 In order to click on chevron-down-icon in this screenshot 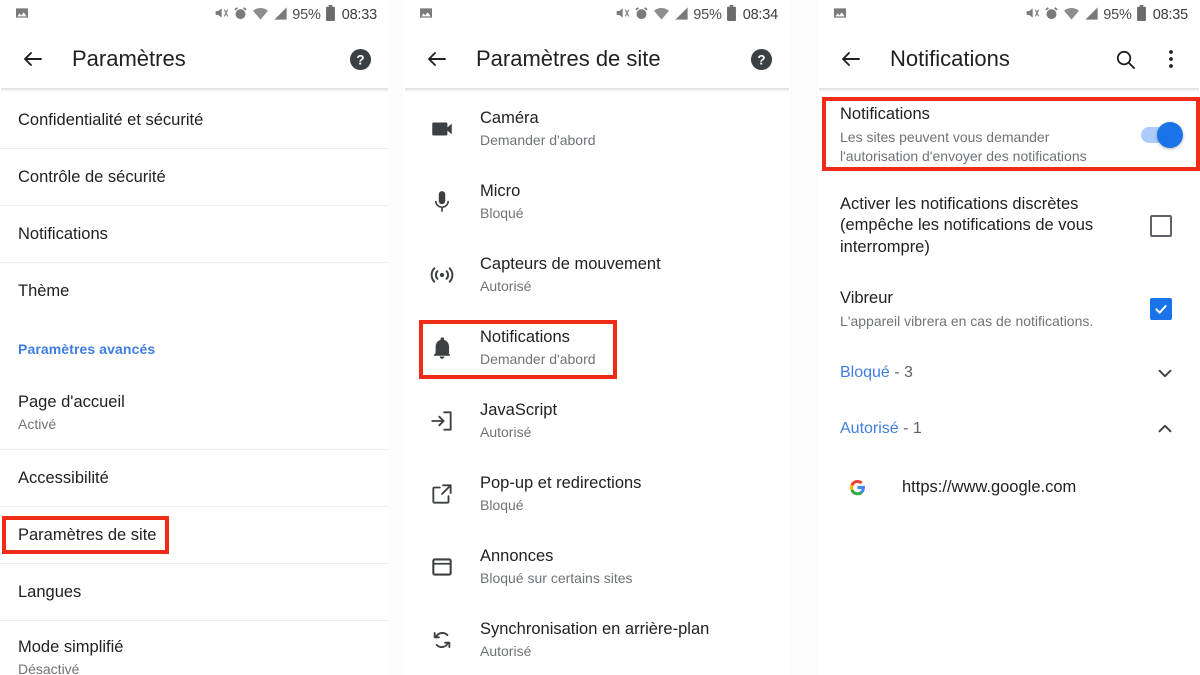, I will do `click(1165, 373)`.